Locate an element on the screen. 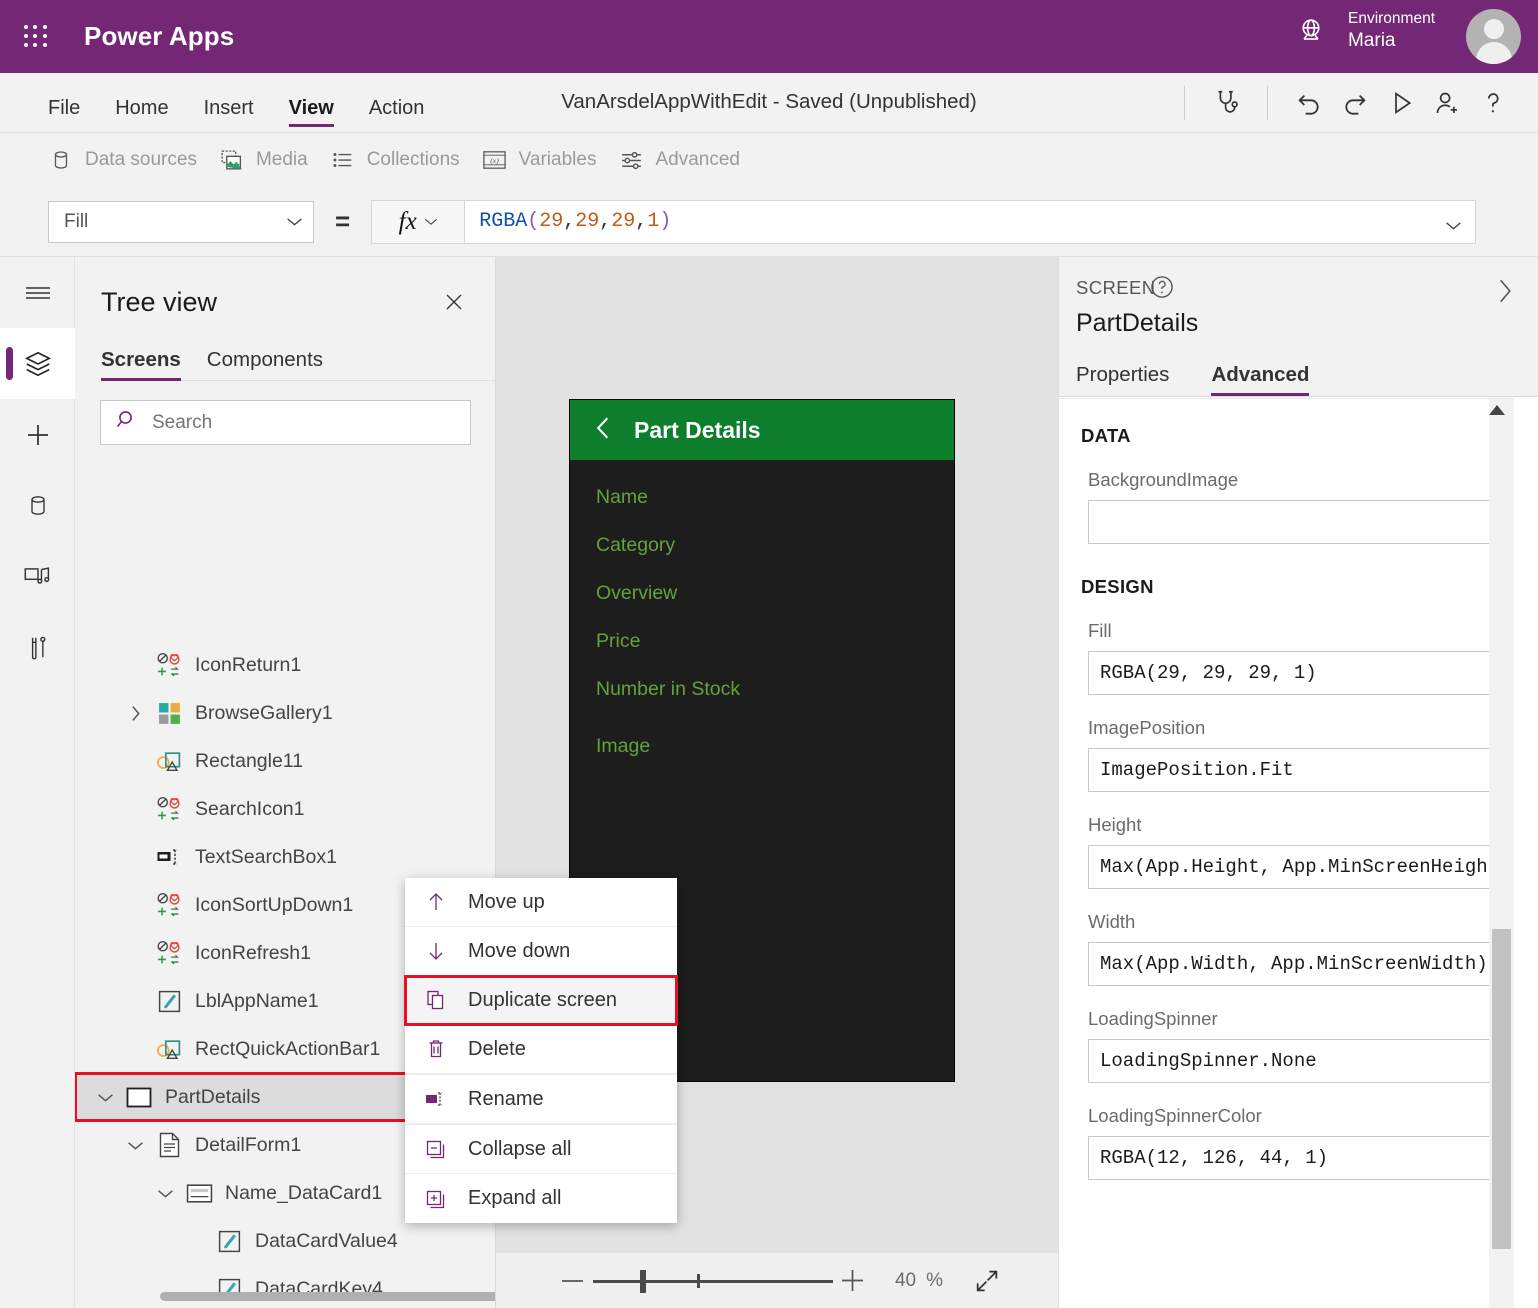  menu-item-delete: Delete is located at coordinates (541, 1049).